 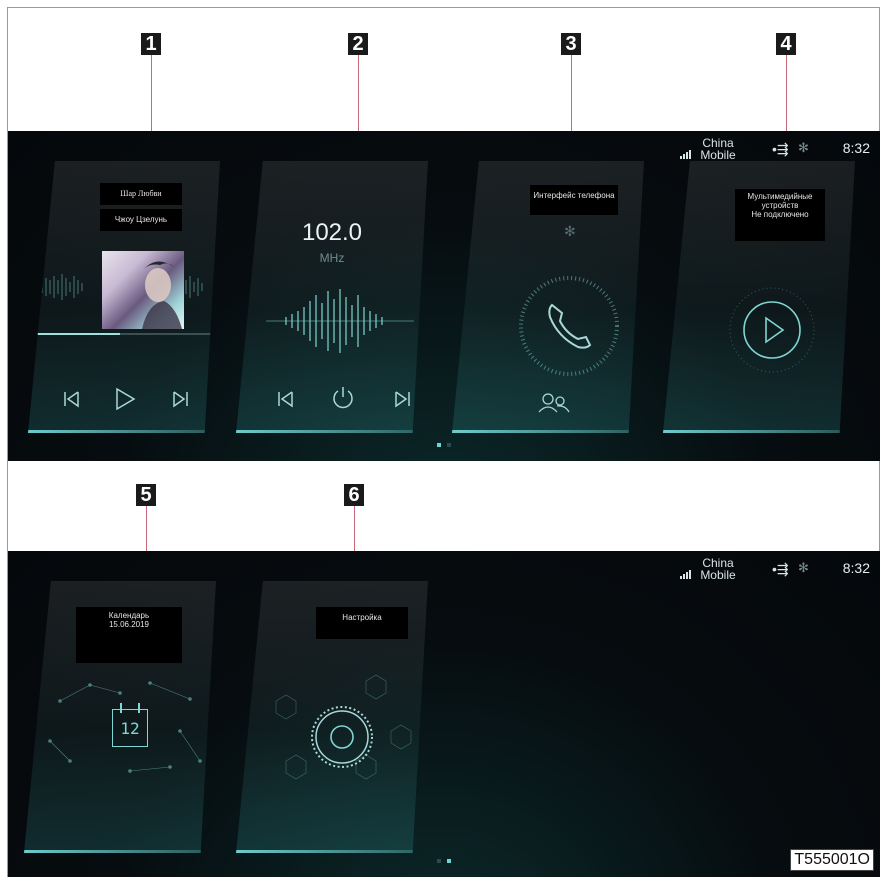 What do you see at coordinates (141, 194) in the screenshot?
I see `song-title: Шар Любви` at bounding box center [141, 194].